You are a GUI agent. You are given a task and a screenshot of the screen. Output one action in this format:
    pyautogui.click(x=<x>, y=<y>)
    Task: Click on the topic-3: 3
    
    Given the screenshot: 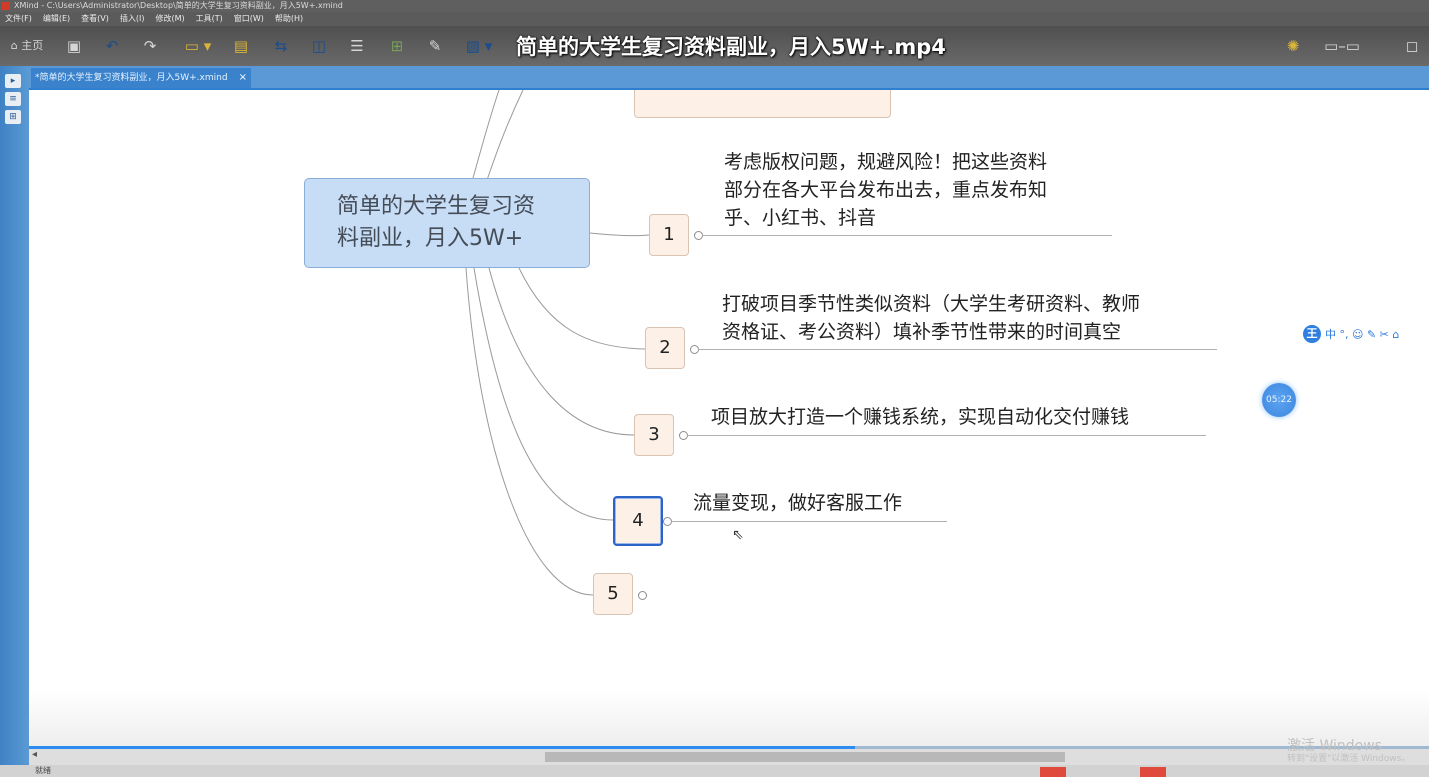 What is the action you would take?
    pyautogui.click(x=654, y=435)
    